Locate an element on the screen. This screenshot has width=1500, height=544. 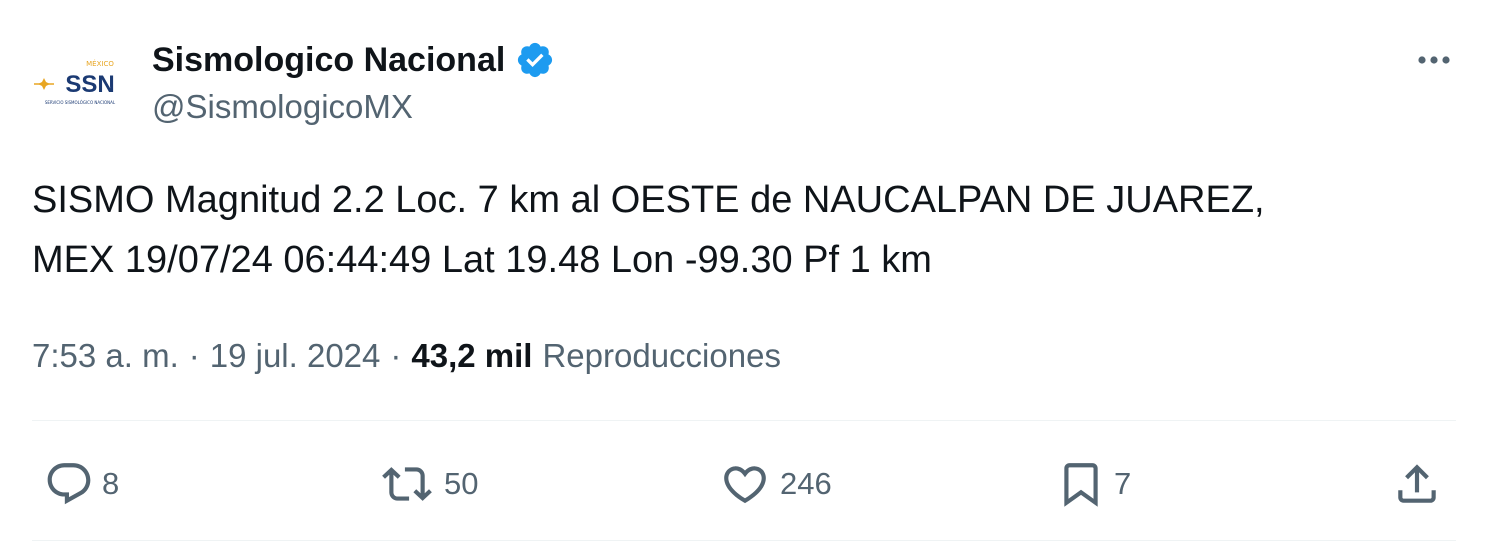
bookmark-count: 7 is located at coordinates (1123, 483).